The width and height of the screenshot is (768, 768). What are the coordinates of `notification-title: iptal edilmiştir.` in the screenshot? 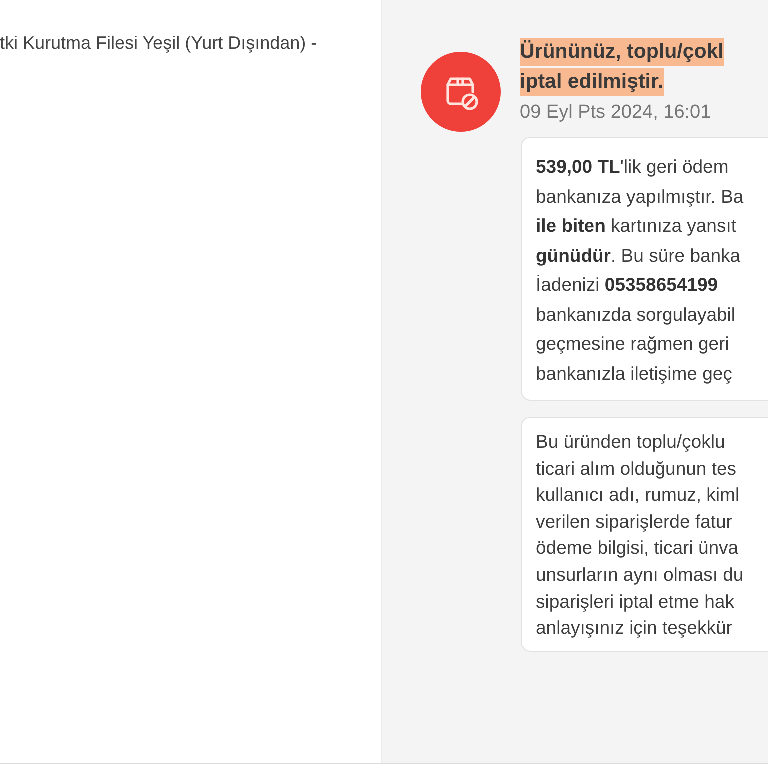 It's located at (592, 82).